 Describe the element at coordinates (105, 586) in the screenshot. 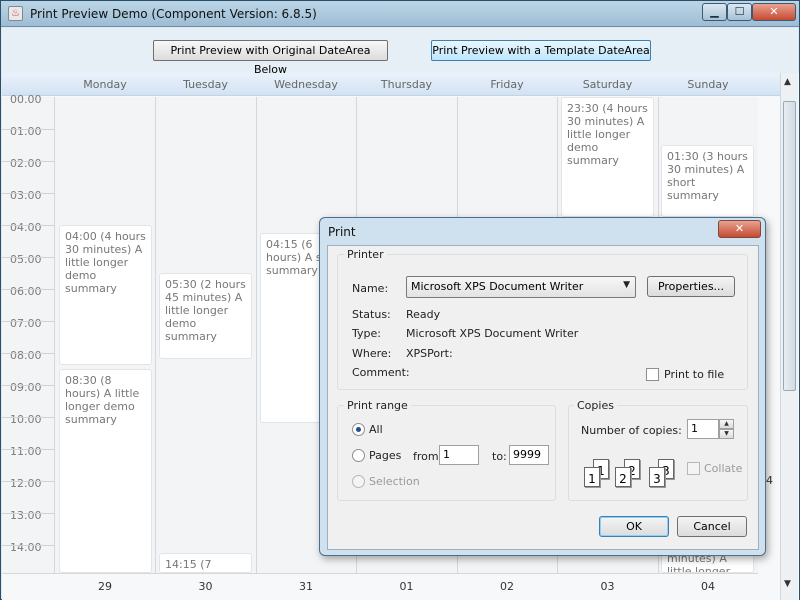

I see `date-label: 29` at that location.